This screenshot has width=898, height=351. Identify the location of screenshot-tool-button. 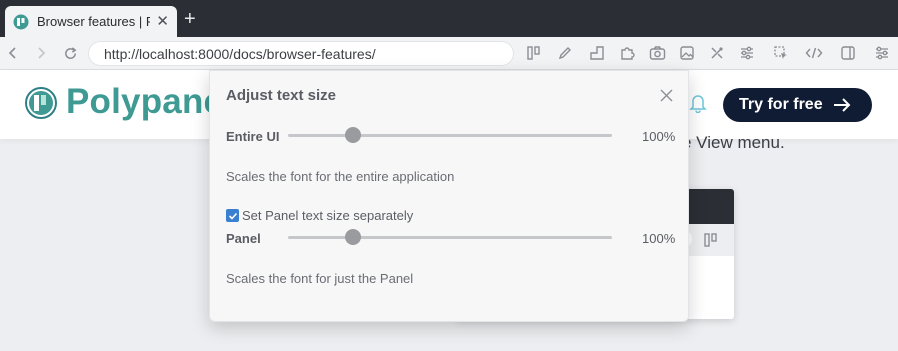
(657, 53).